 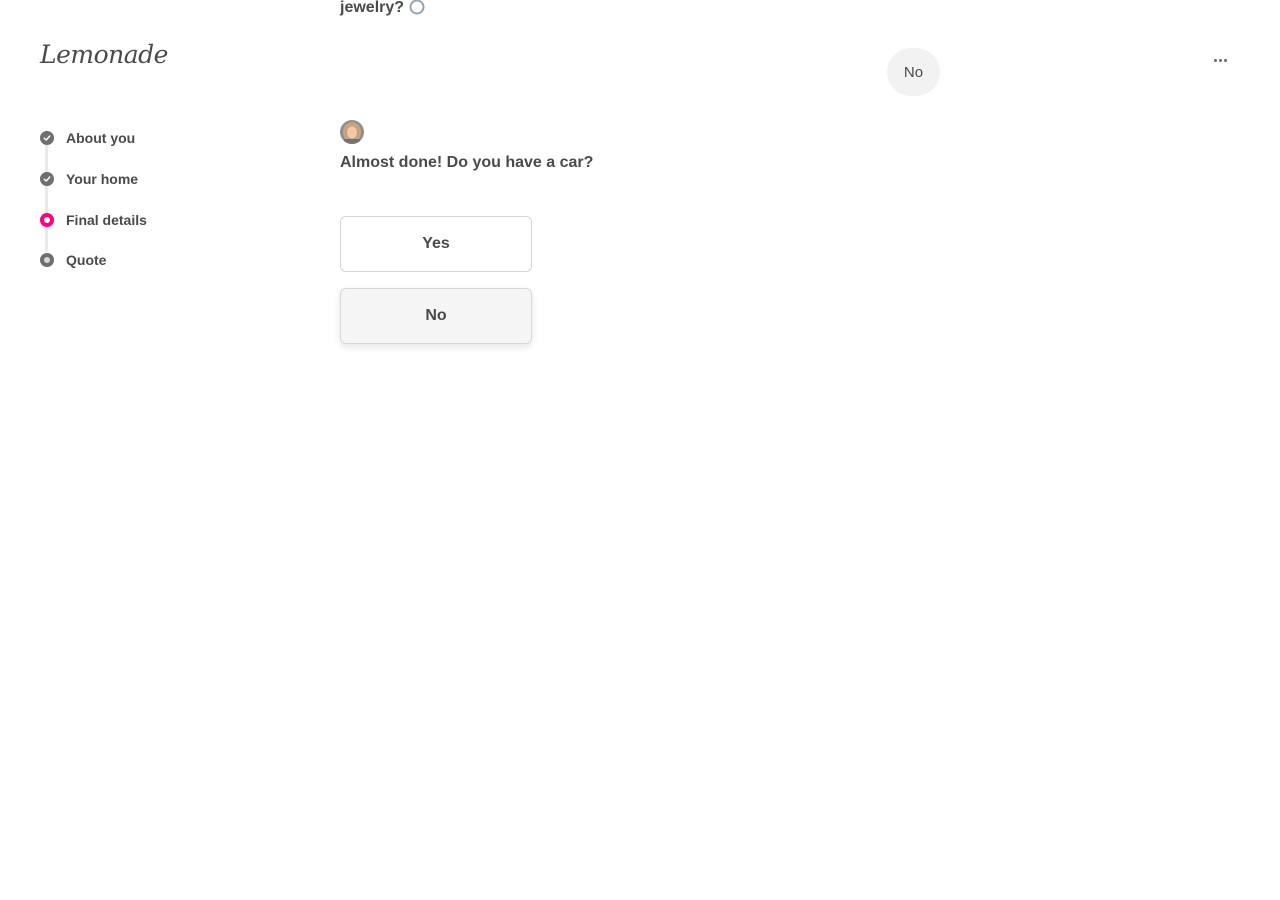 What do you see at coordinates (47, 260) in the screenshot?
I see `upcoming-step-icon` at bounding box center [47, 260].